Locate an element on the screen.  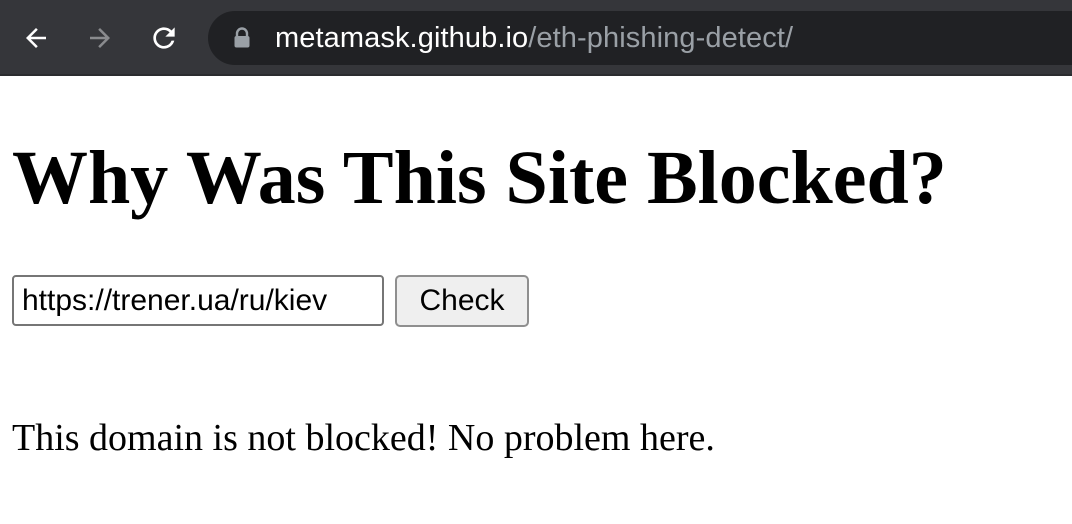
forward-arrow-icon is located at coordinates (100, 38).